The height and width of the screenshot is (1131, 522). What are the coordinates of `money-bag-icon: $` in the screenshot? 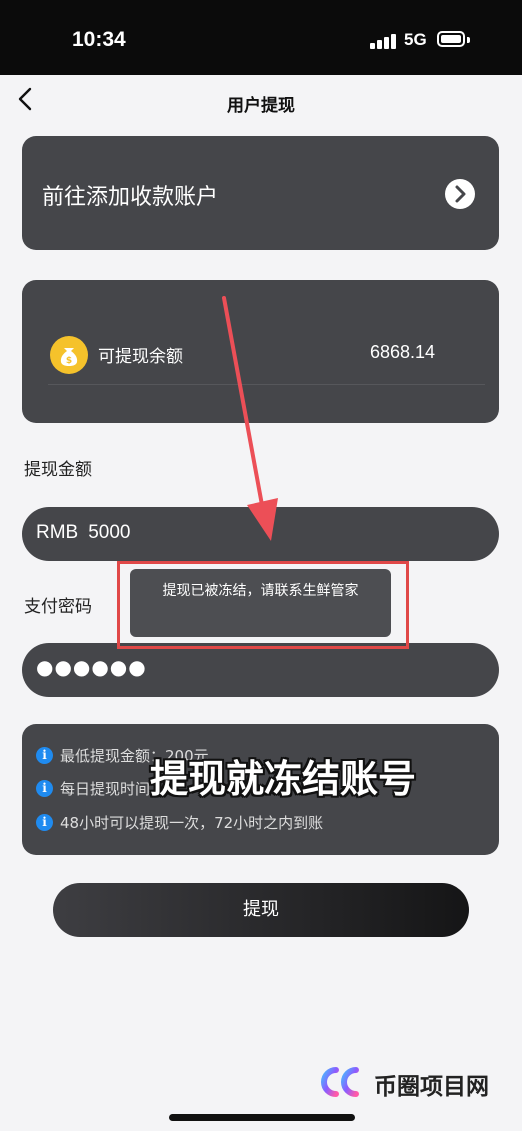 It's located at (69, 355).